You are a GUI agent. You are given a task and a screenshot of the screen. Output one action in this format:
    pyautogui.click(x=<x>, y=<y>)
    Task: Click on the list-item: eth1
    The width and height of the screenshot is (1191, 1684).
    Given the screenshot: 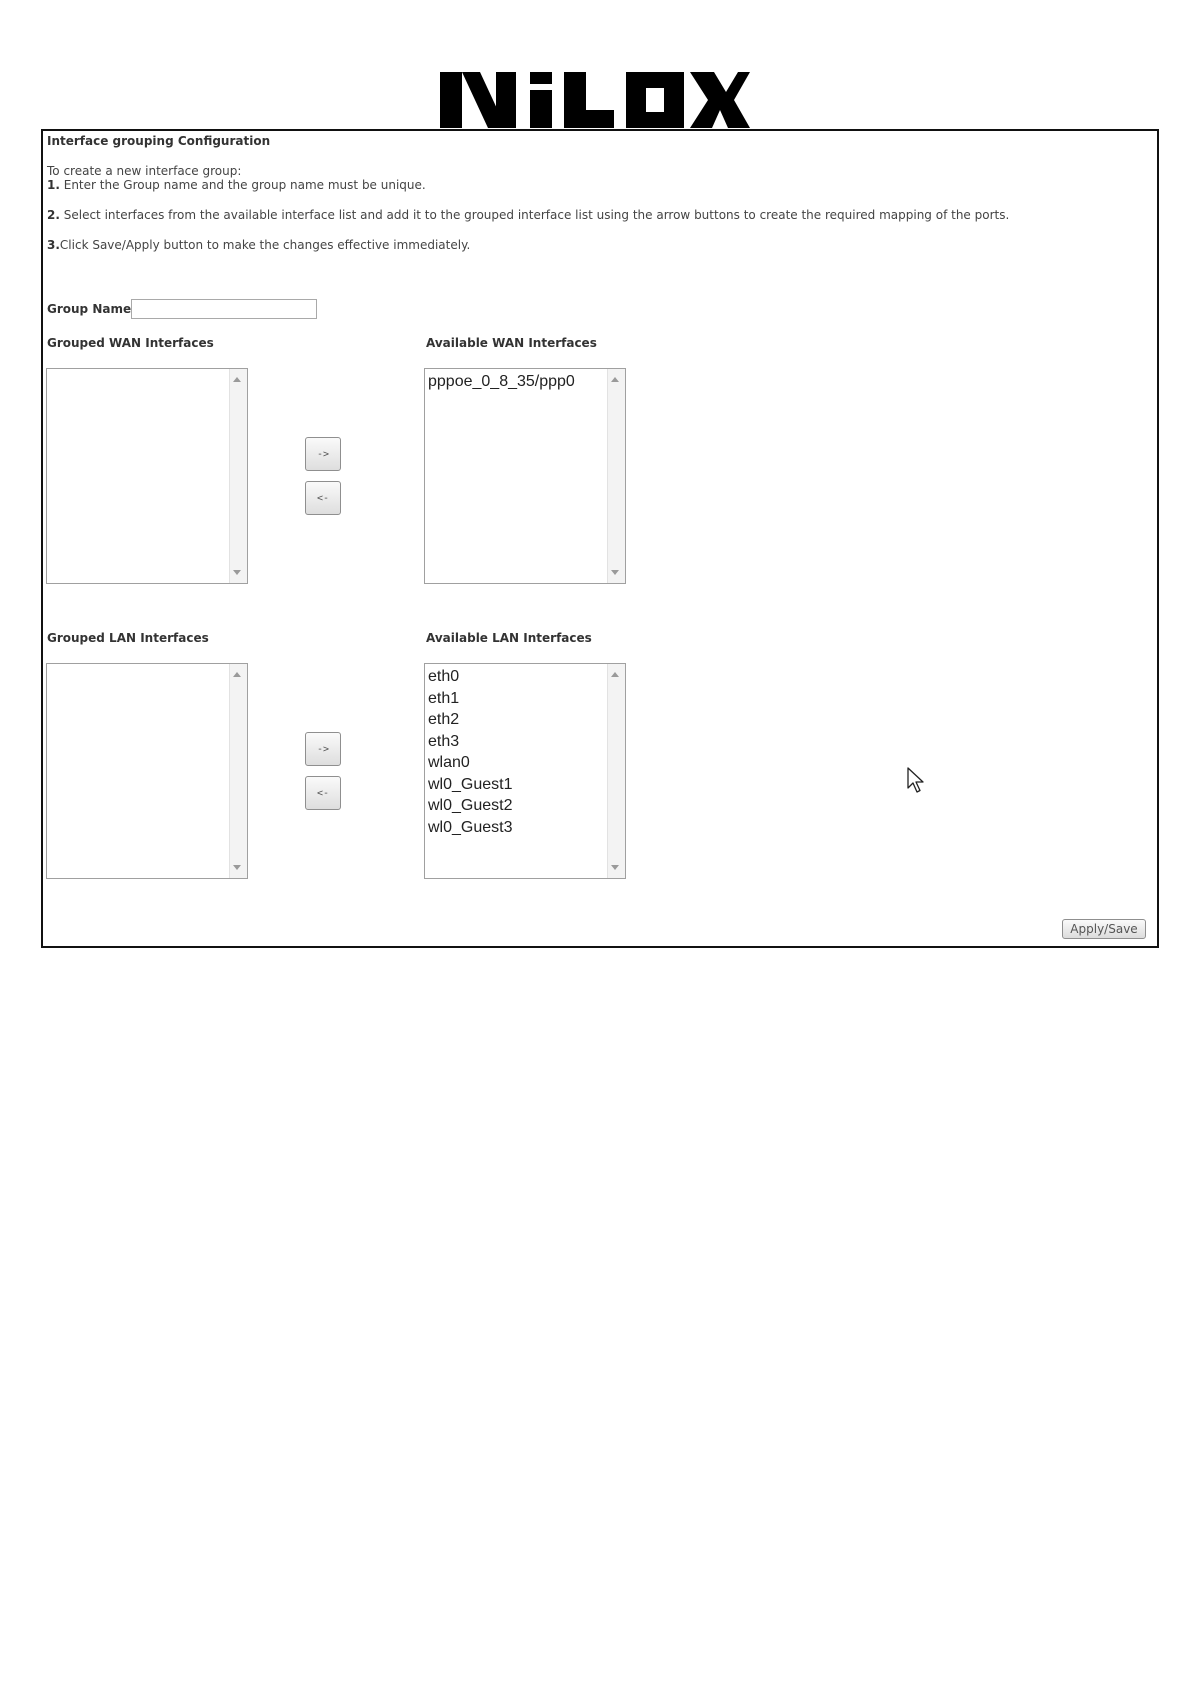 What is the action you would take?
    pyautogui.click(x=470, y=699)
    